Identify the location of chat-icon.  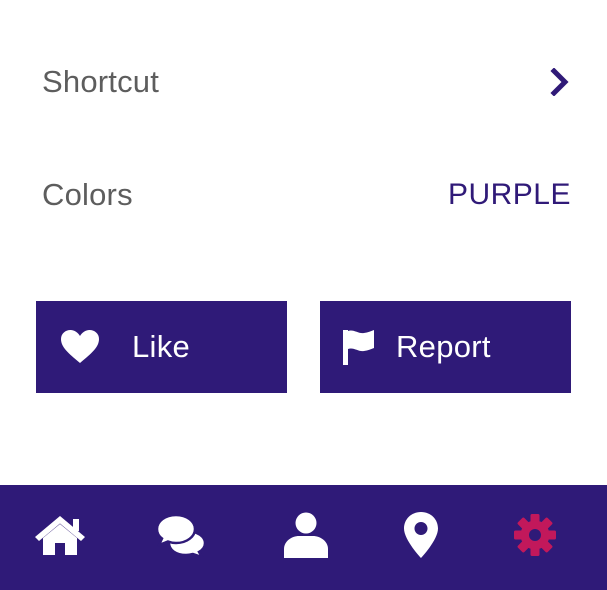
(181, 537).